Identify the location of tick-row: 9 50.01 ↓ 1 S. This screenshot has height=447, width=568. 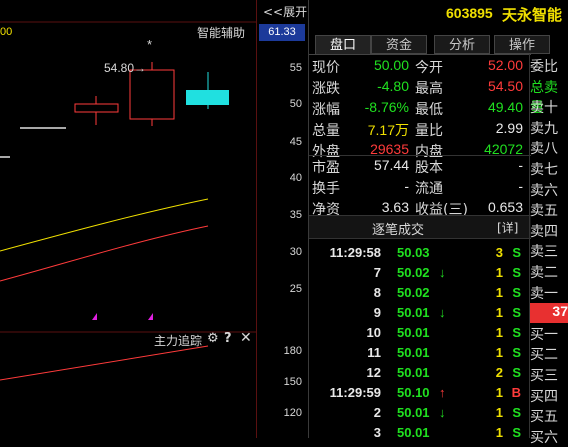
(419, 314).